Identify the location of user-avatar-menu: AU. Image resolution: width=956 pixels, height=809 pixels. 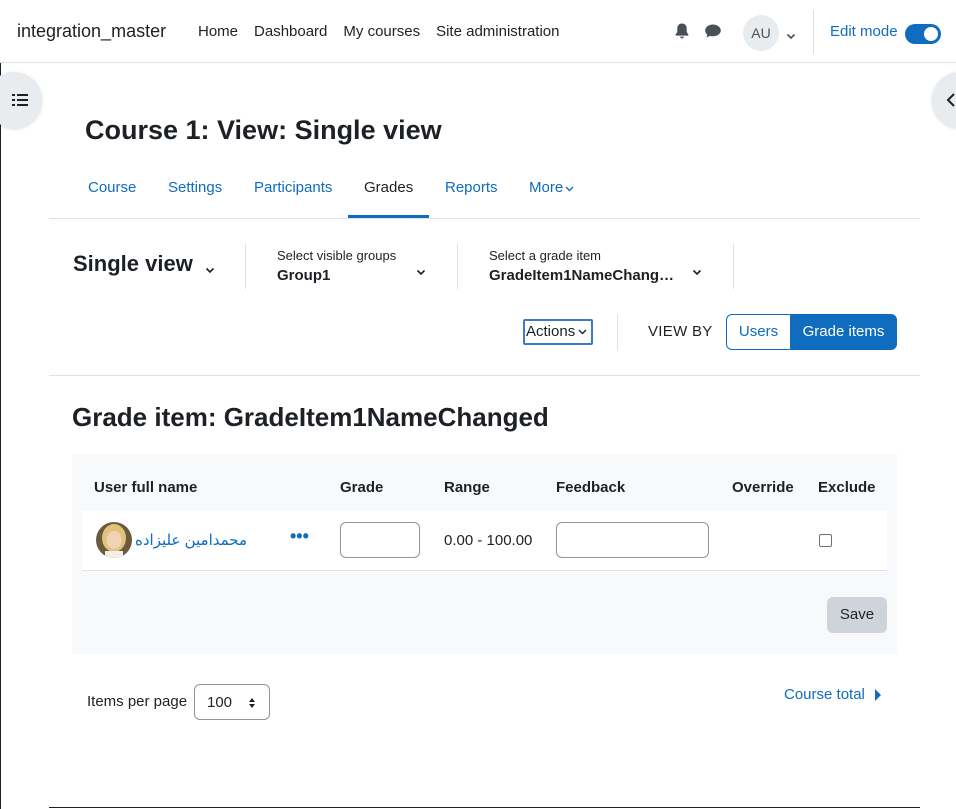
(761, 33).